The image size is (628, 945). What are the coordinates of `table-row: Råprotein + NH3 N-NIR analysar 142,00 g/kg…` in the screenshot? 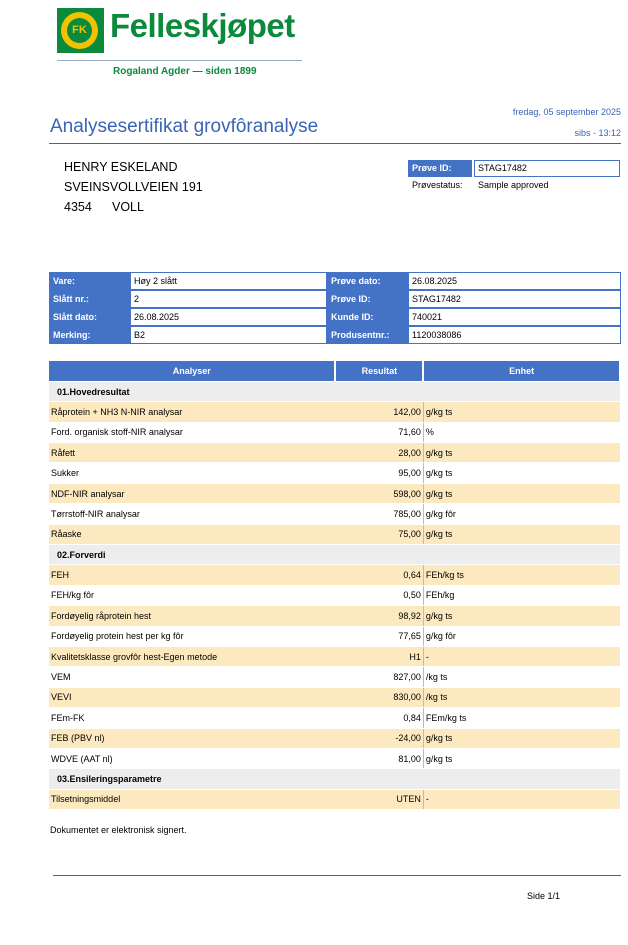 It's located at (334, 412).